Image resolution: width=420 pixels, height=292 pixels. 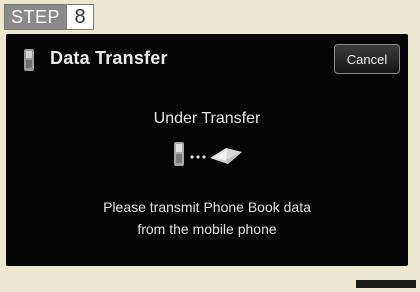 I want to click on transfer-dots-icon, so click(x=198, y=157).